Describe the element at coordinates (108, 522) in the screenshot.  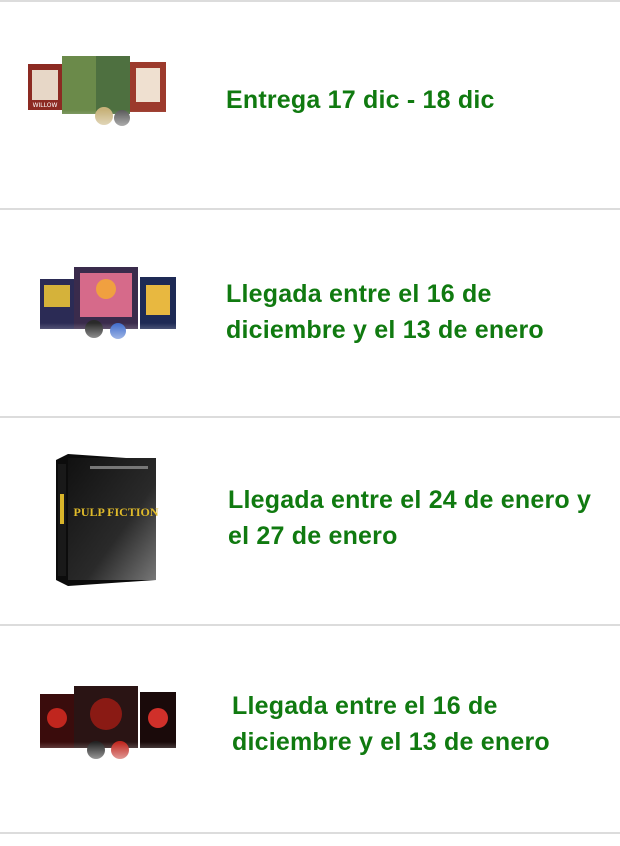
I see `pulp-fiction-box-product-icon: PULP FICTION` at that location.